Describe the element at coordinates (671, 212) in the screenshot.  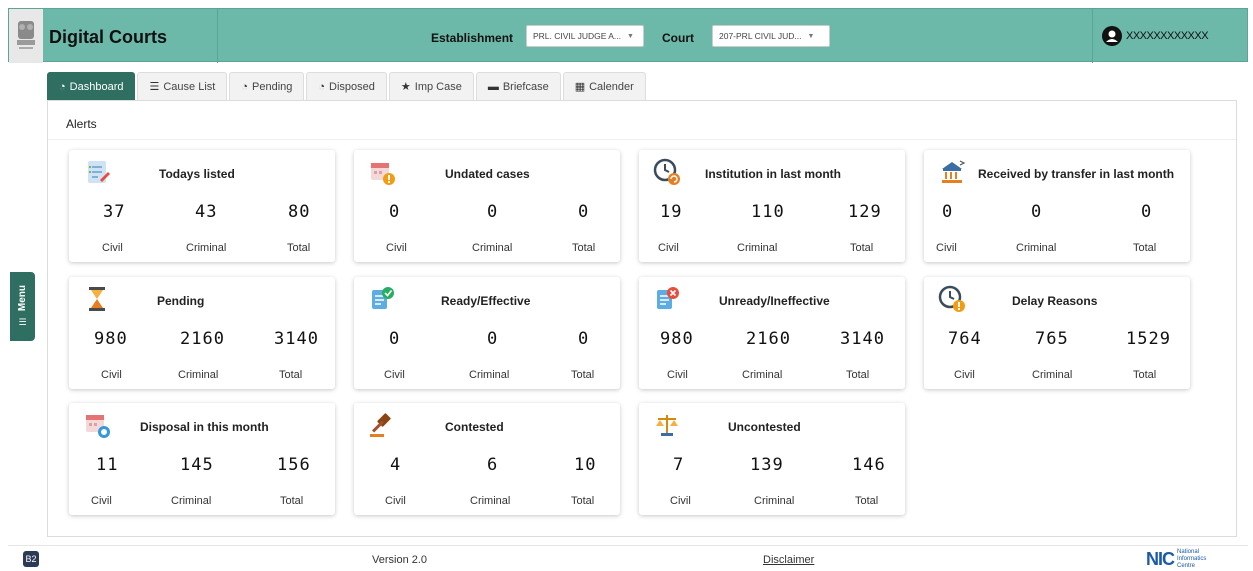
I see `civil-count: 19` at that location.